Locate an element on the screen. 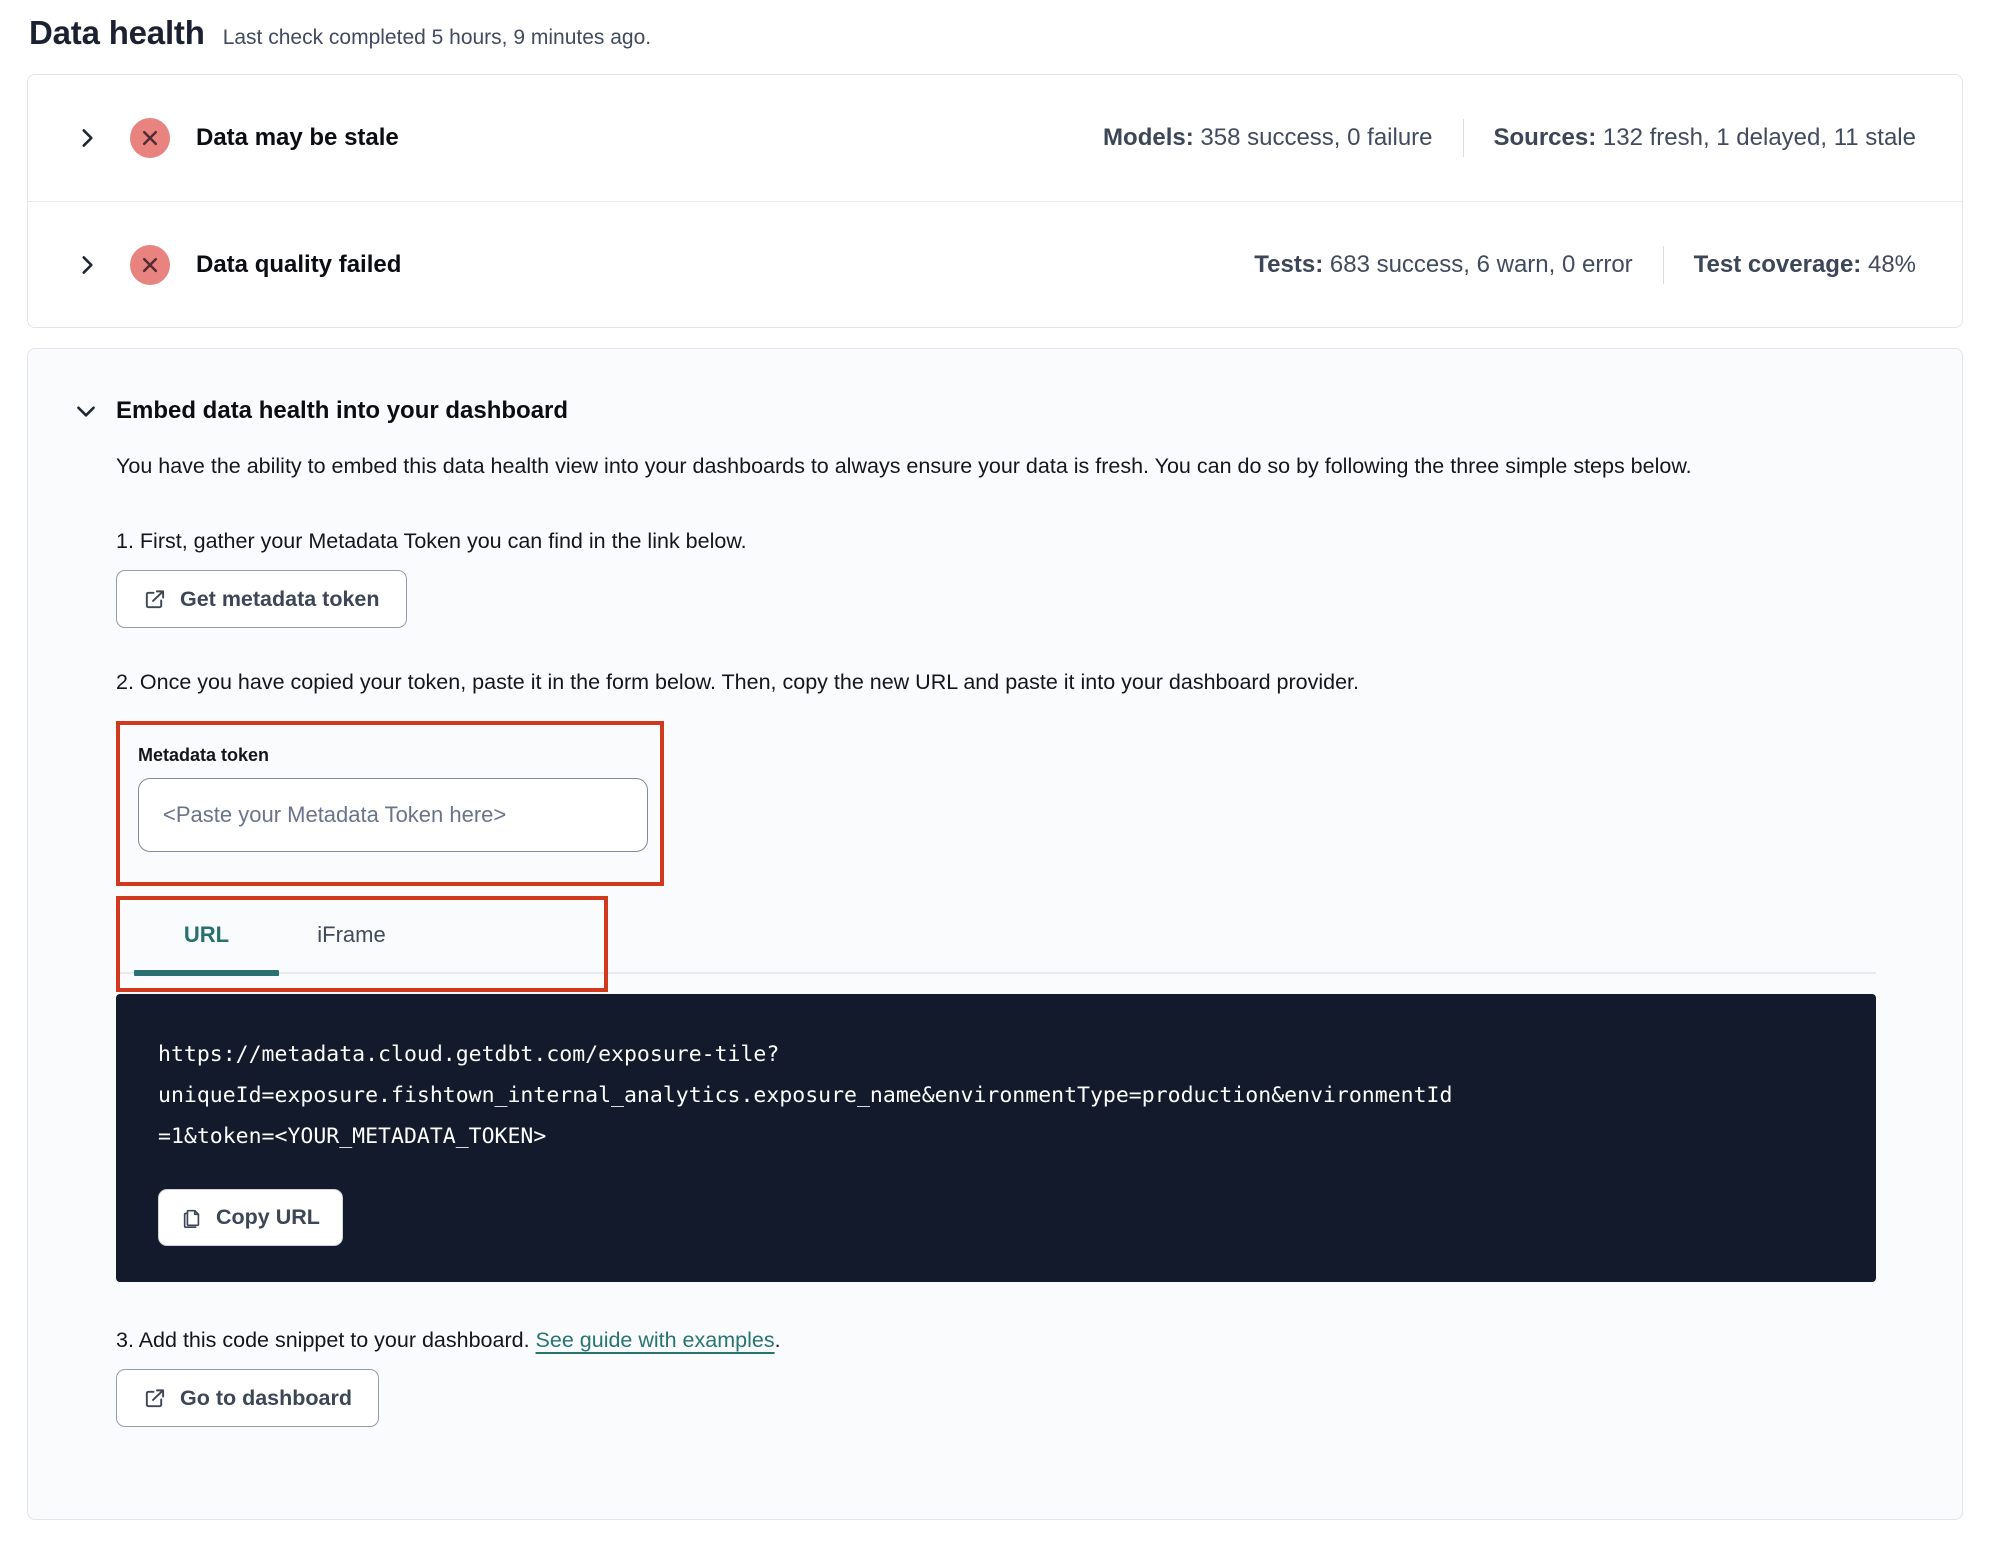 This screenshot has width=1990, height=1568. go-to-dashboard-label: Go to dashboard is located at coordinates (266, 1397).